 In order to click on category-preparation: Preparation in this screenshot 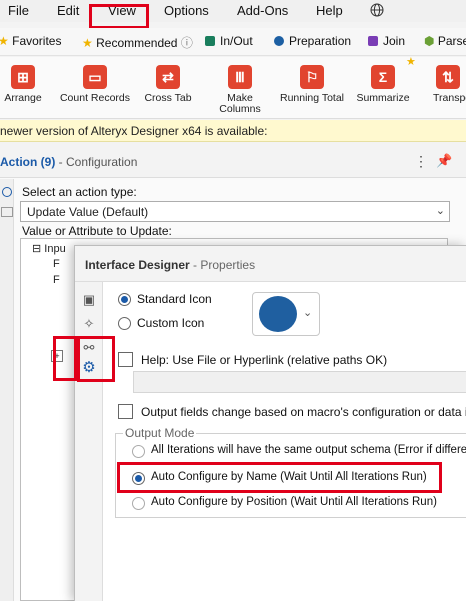, I will do `click(312, 41)`.